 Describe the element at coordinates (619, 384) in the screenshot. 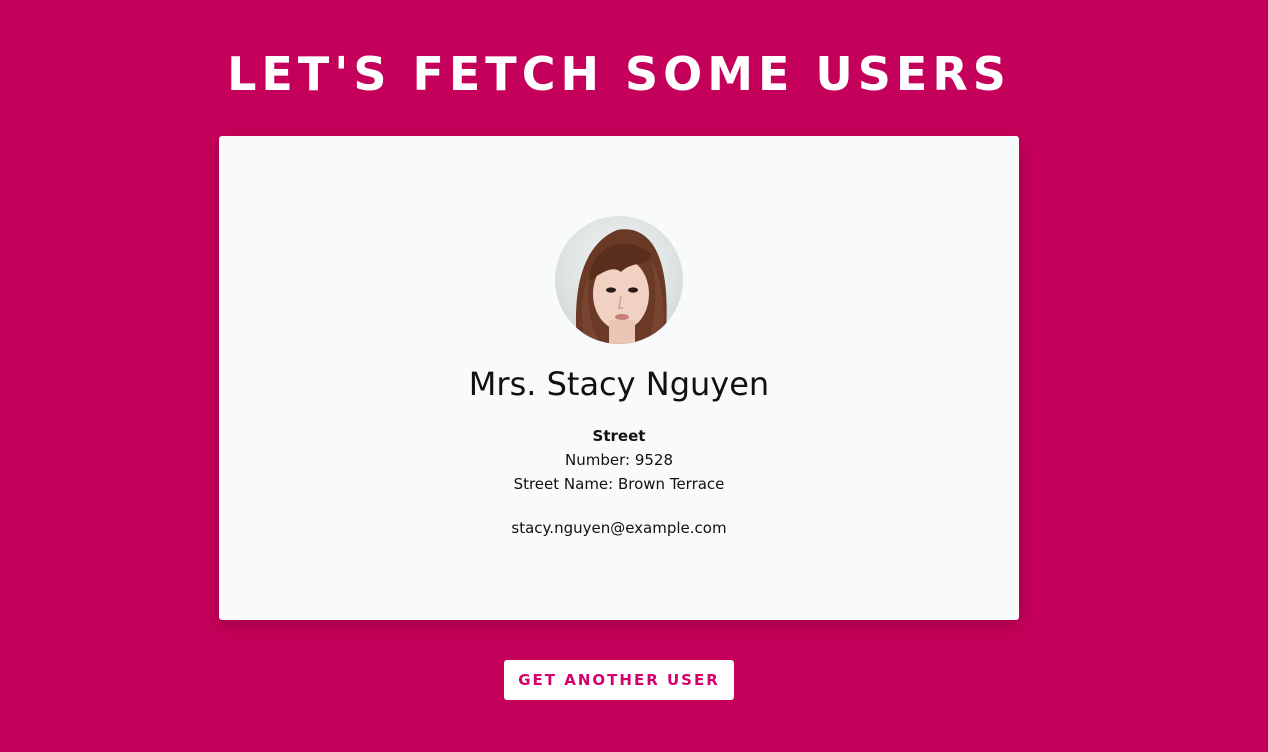

I see `user-name: Mrs. Stacy Nguyen` at that location.